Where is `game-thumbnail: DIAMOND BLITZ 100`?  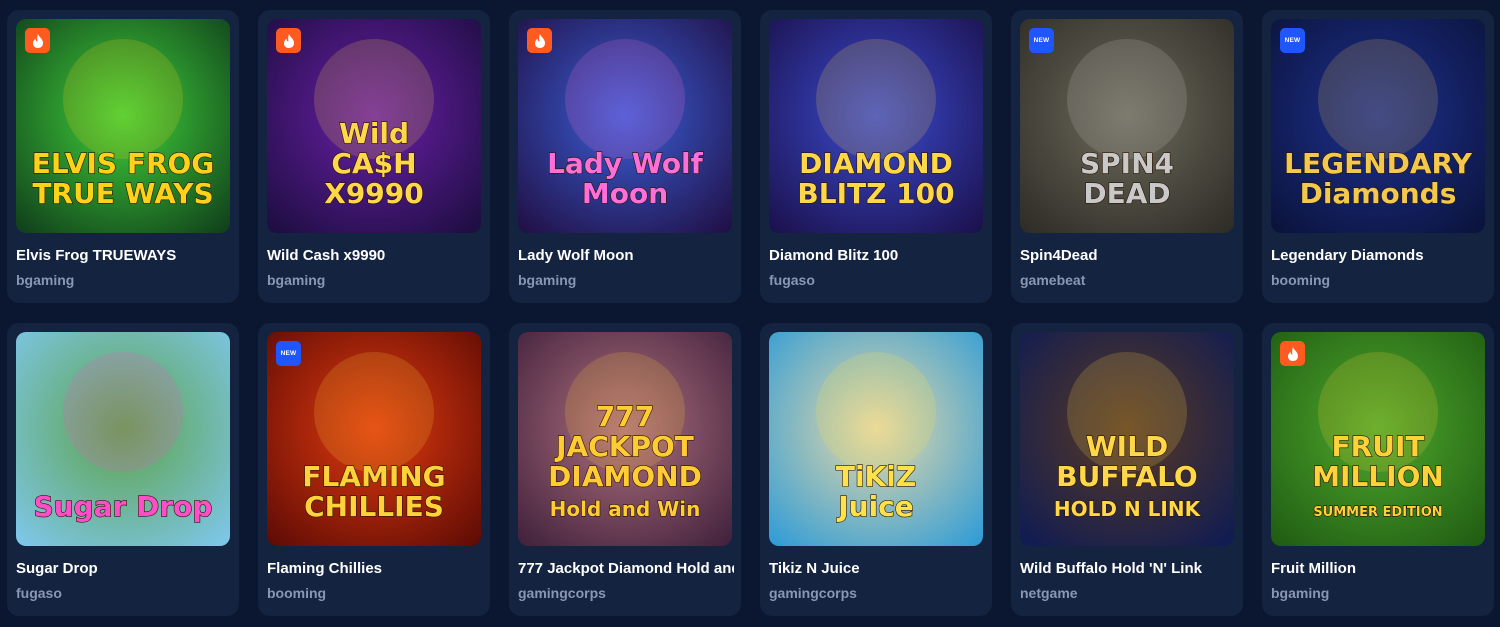 game-thumbnail: DIAMOND BLITZ 100 is located at coordinates (876, 126).